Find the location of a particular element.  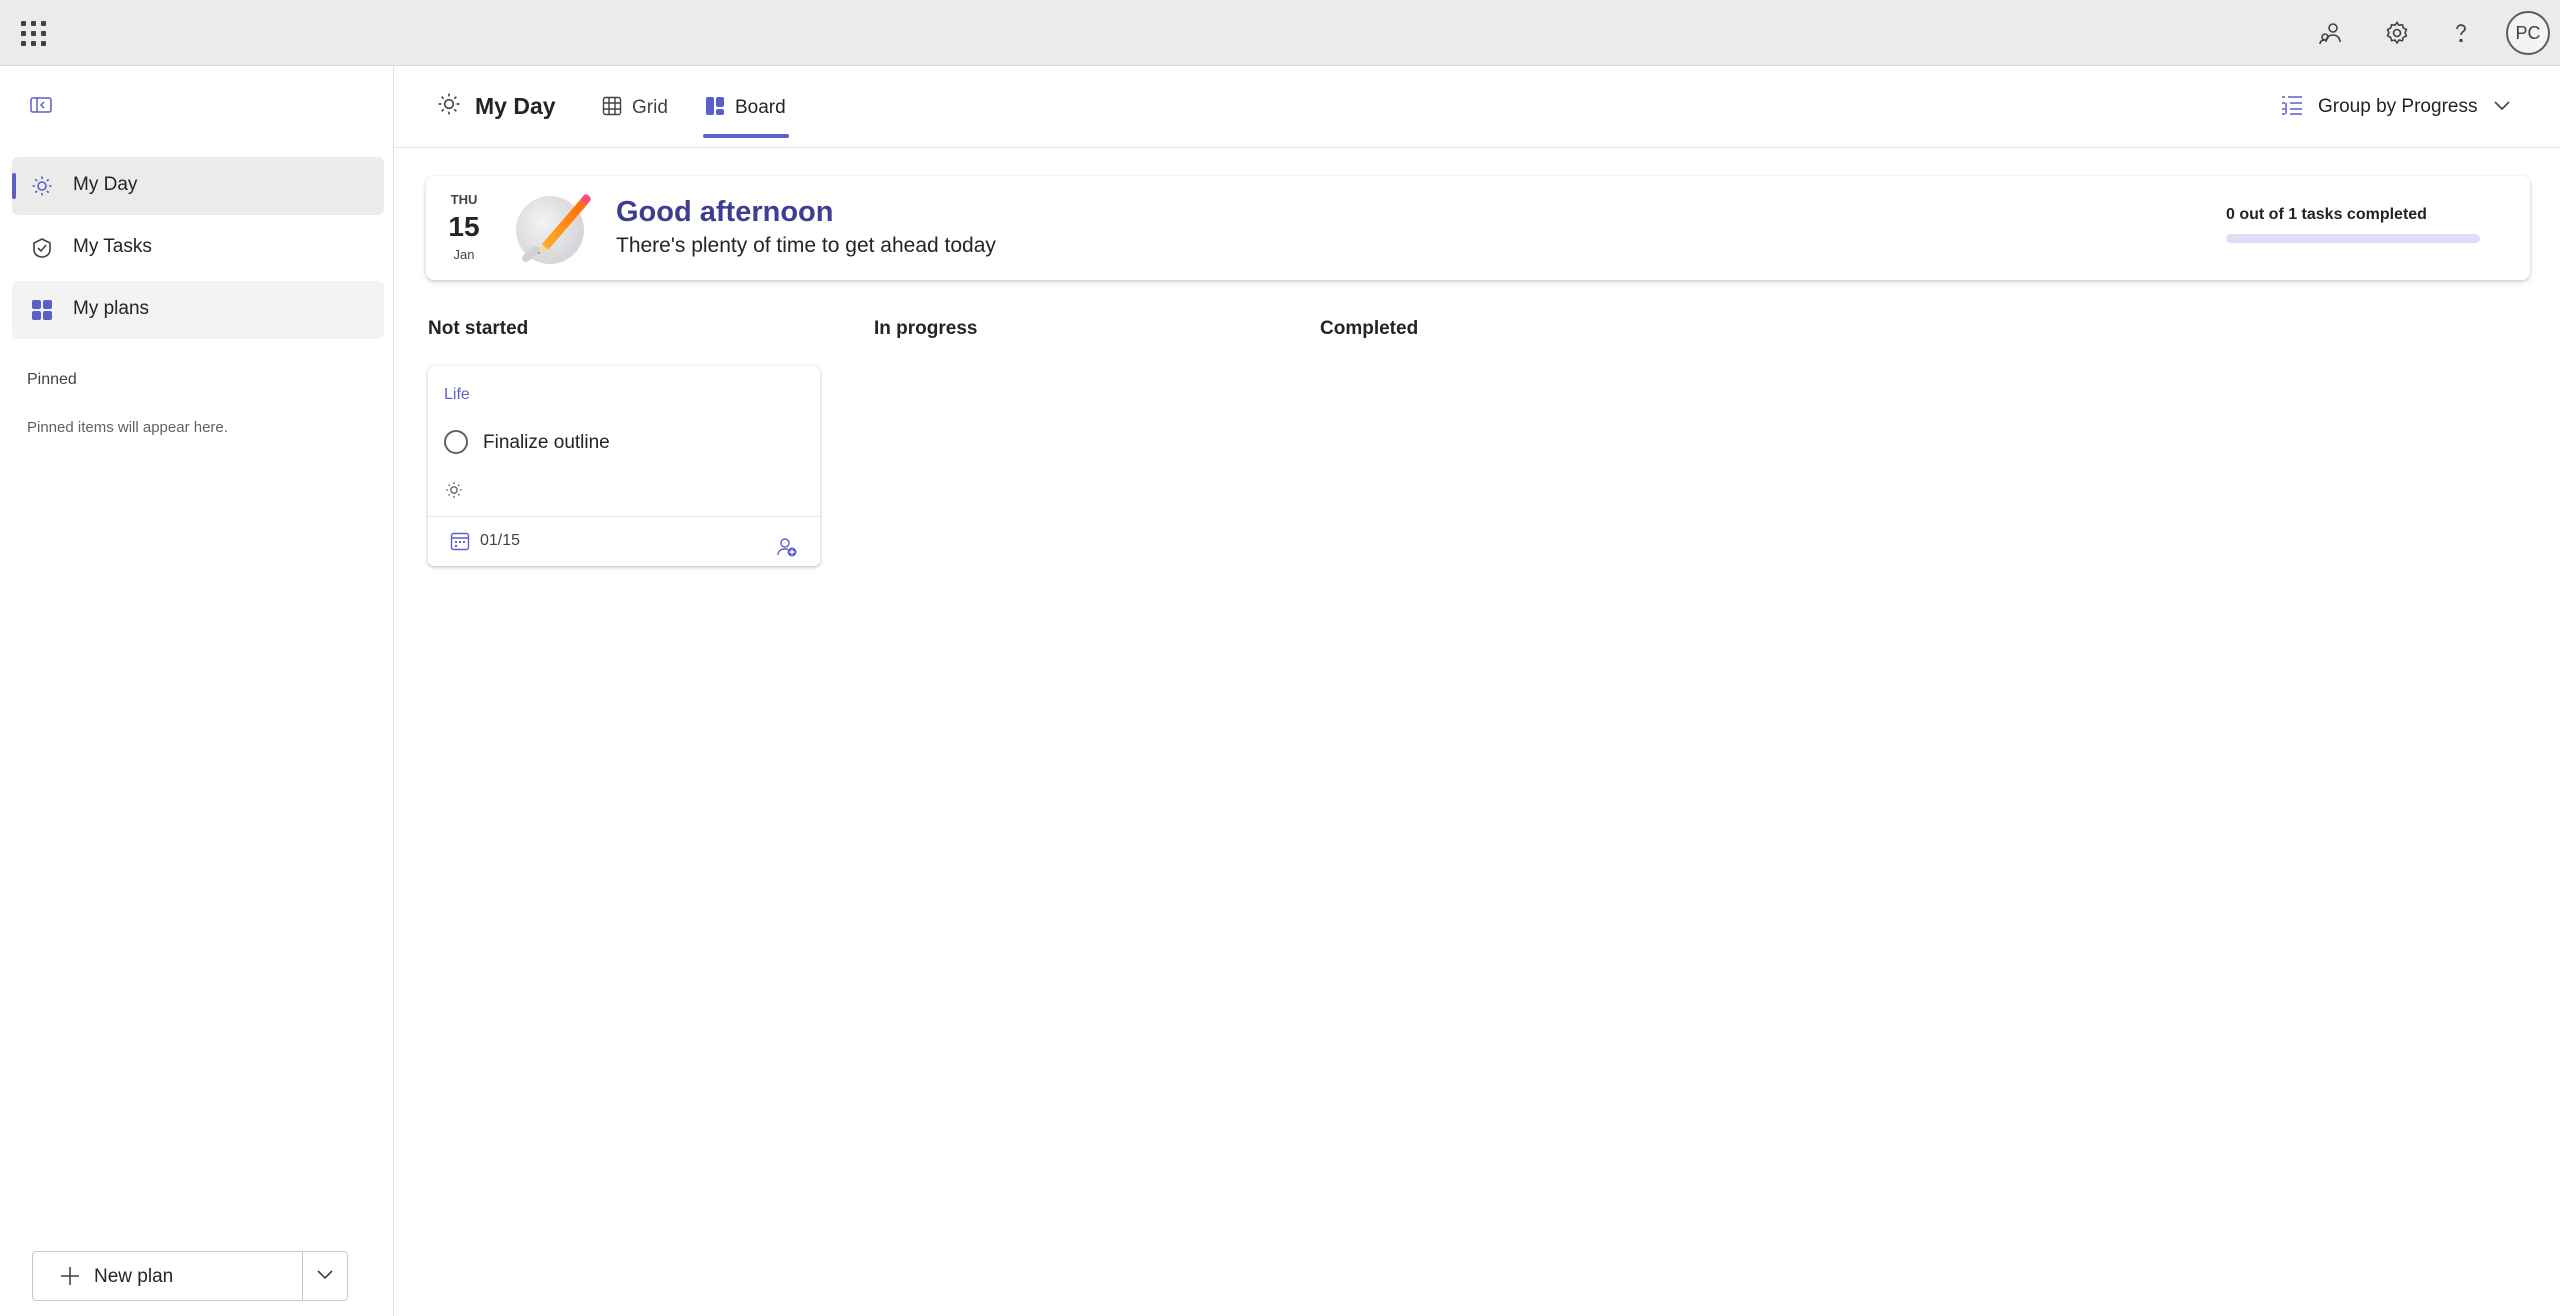

board-icon is located at coordinates (715, 108).